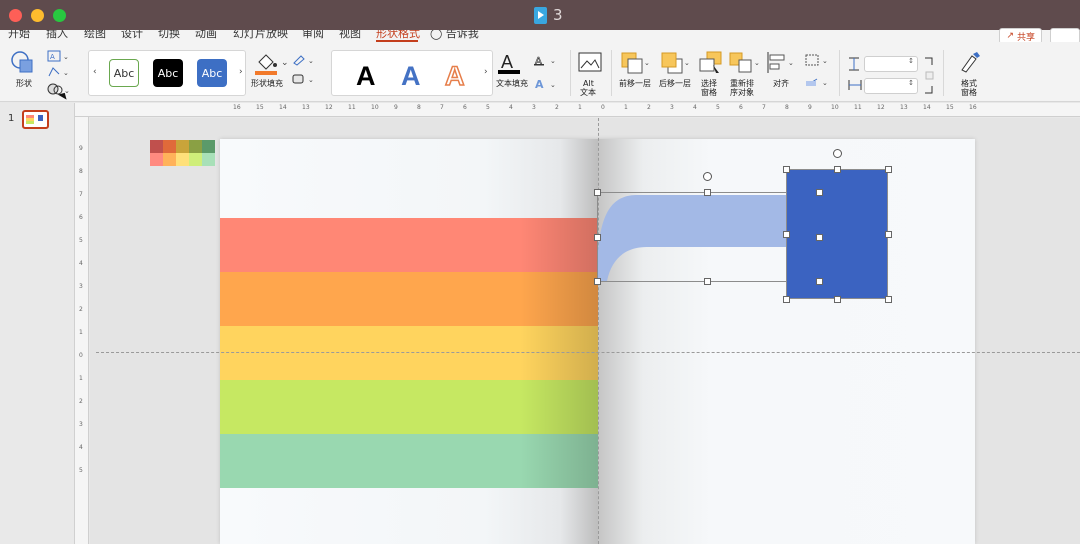 The height and width of the screenshot is (544, 1080). What do you see at coordinates (711, 63) in the screenshot?
I see `selection-pane-icon` at bounding box center [711, 63].